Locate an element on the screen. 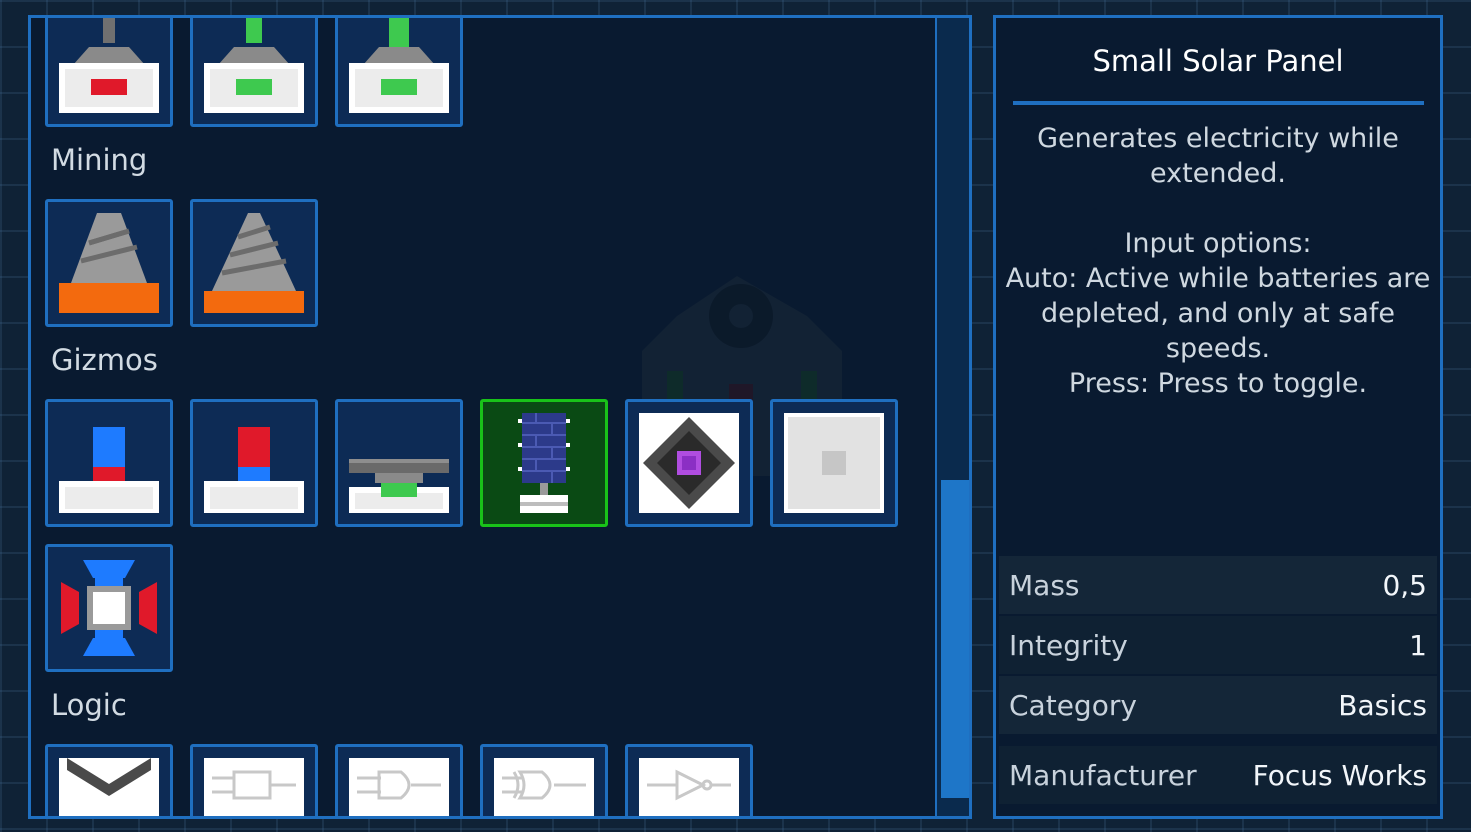 The image size is (1471, 832). red-light-button-icon is located at coordinates (109, 65).